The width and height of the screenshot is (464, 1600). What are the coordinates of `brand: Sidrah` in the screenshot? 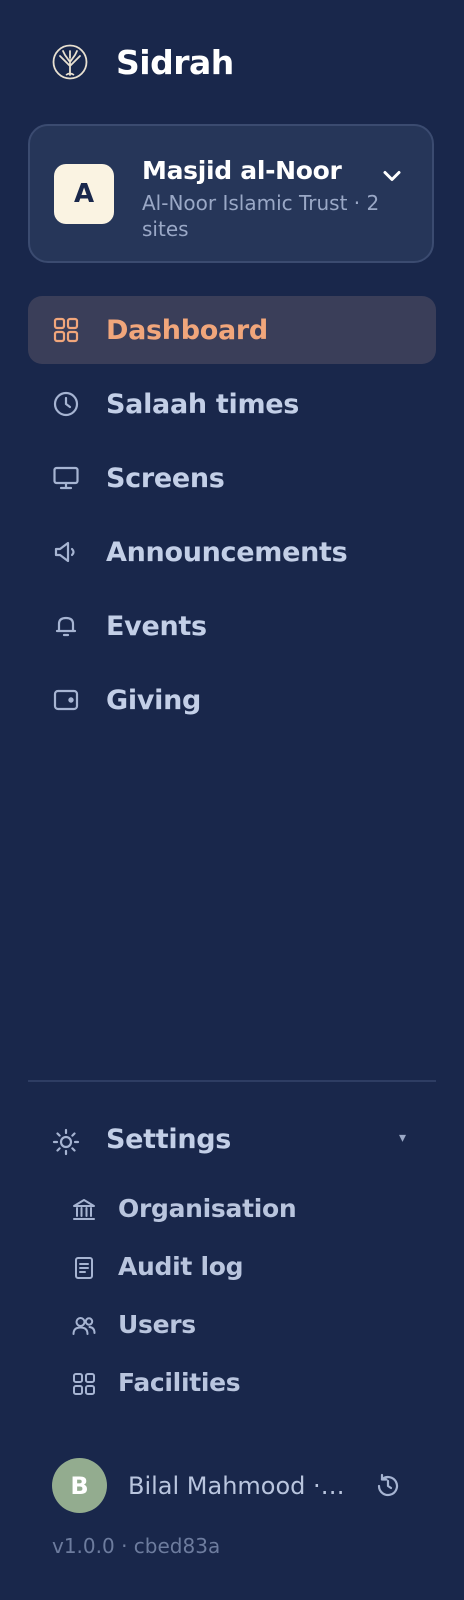 It's located at (143, 62).